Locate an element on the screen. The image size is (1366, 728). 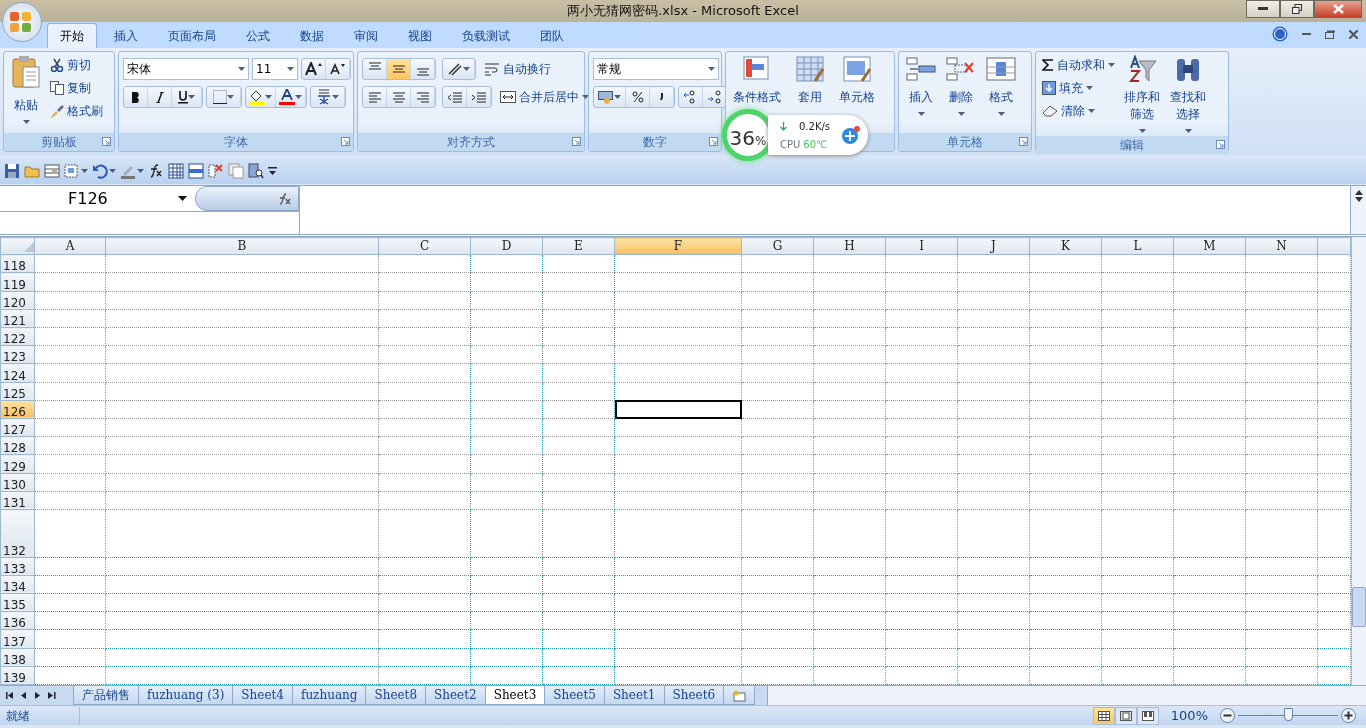
sheet-tab: Sheet8 is located at coordinates (396, 695).